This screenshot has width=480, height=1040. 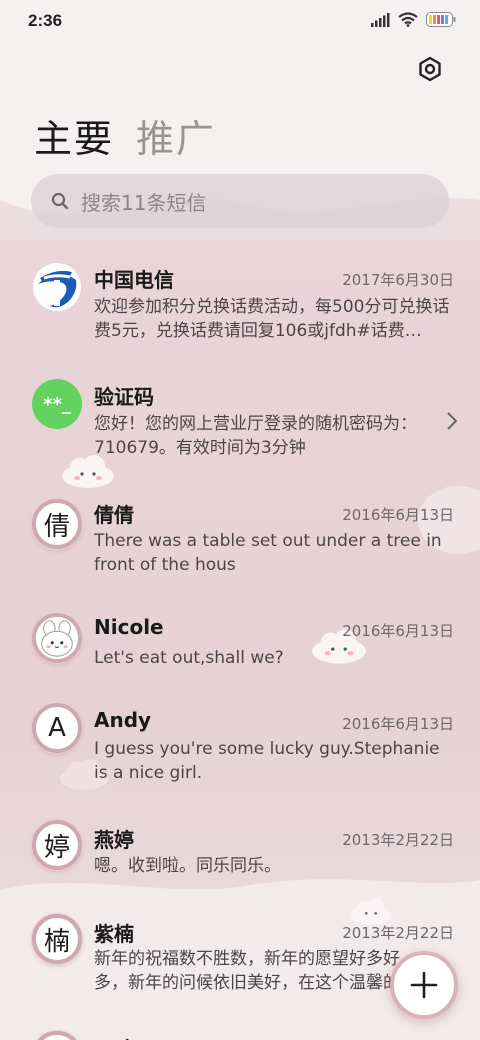 I want to click on message-preview: 新年的祝福数不胜数，新年的愿望好多好多，新年的问候依旧美好，在这个温馨的时刻, so click(x=255, y=971).